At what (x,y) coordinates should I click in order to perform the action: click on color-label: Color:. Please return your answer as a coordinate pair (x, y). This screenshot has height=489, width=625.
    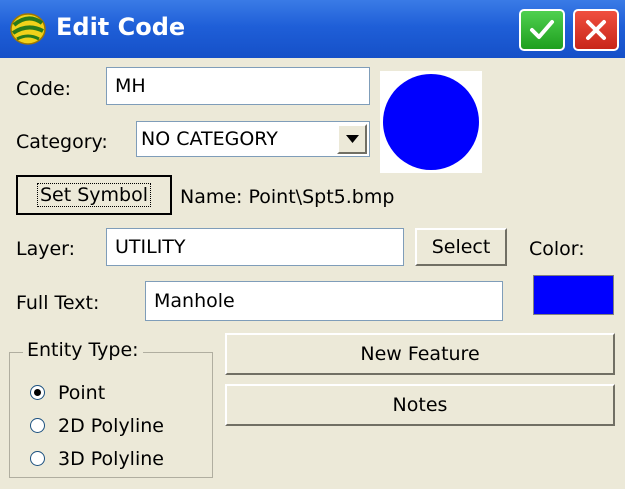
    Looking at the image, I should click on (557, 249).